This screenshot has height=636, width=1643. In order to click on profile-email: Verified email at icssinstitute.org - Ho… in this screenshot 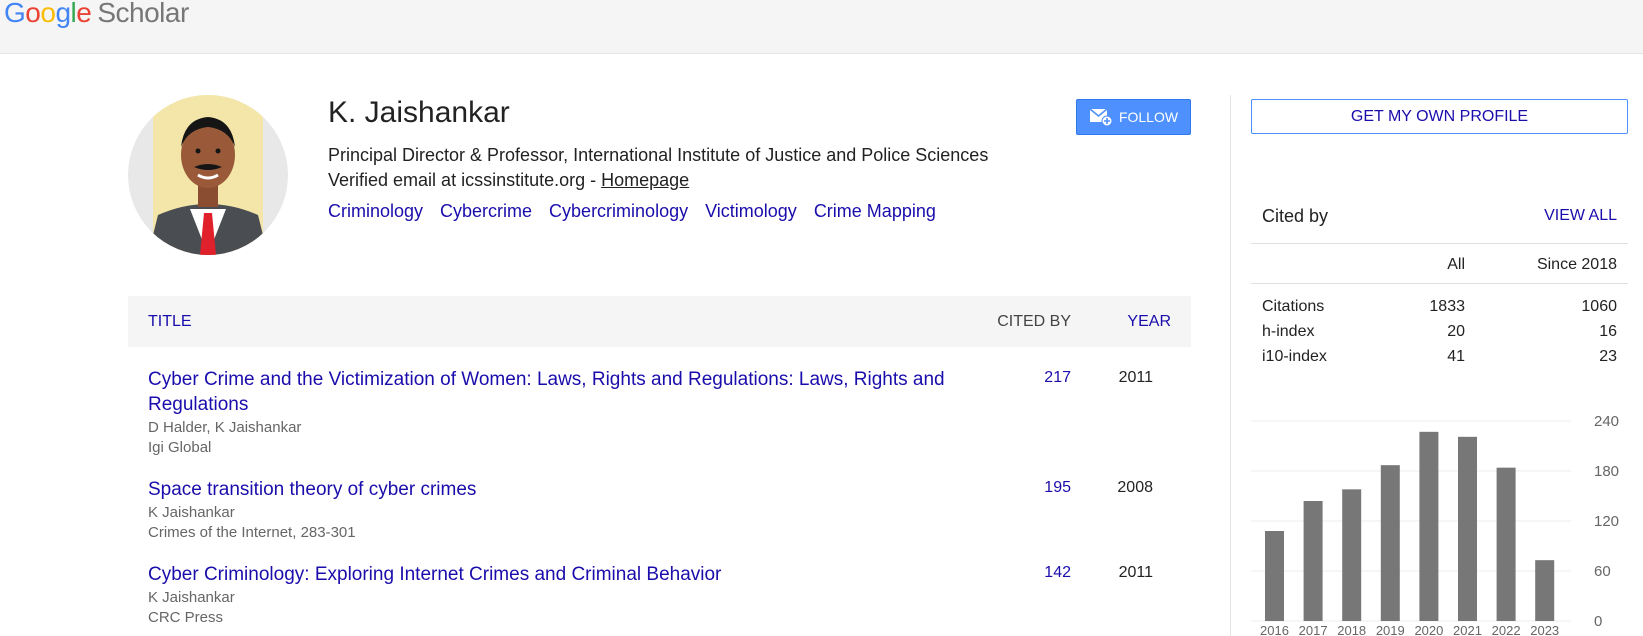, I will do `click(508, 180)`.